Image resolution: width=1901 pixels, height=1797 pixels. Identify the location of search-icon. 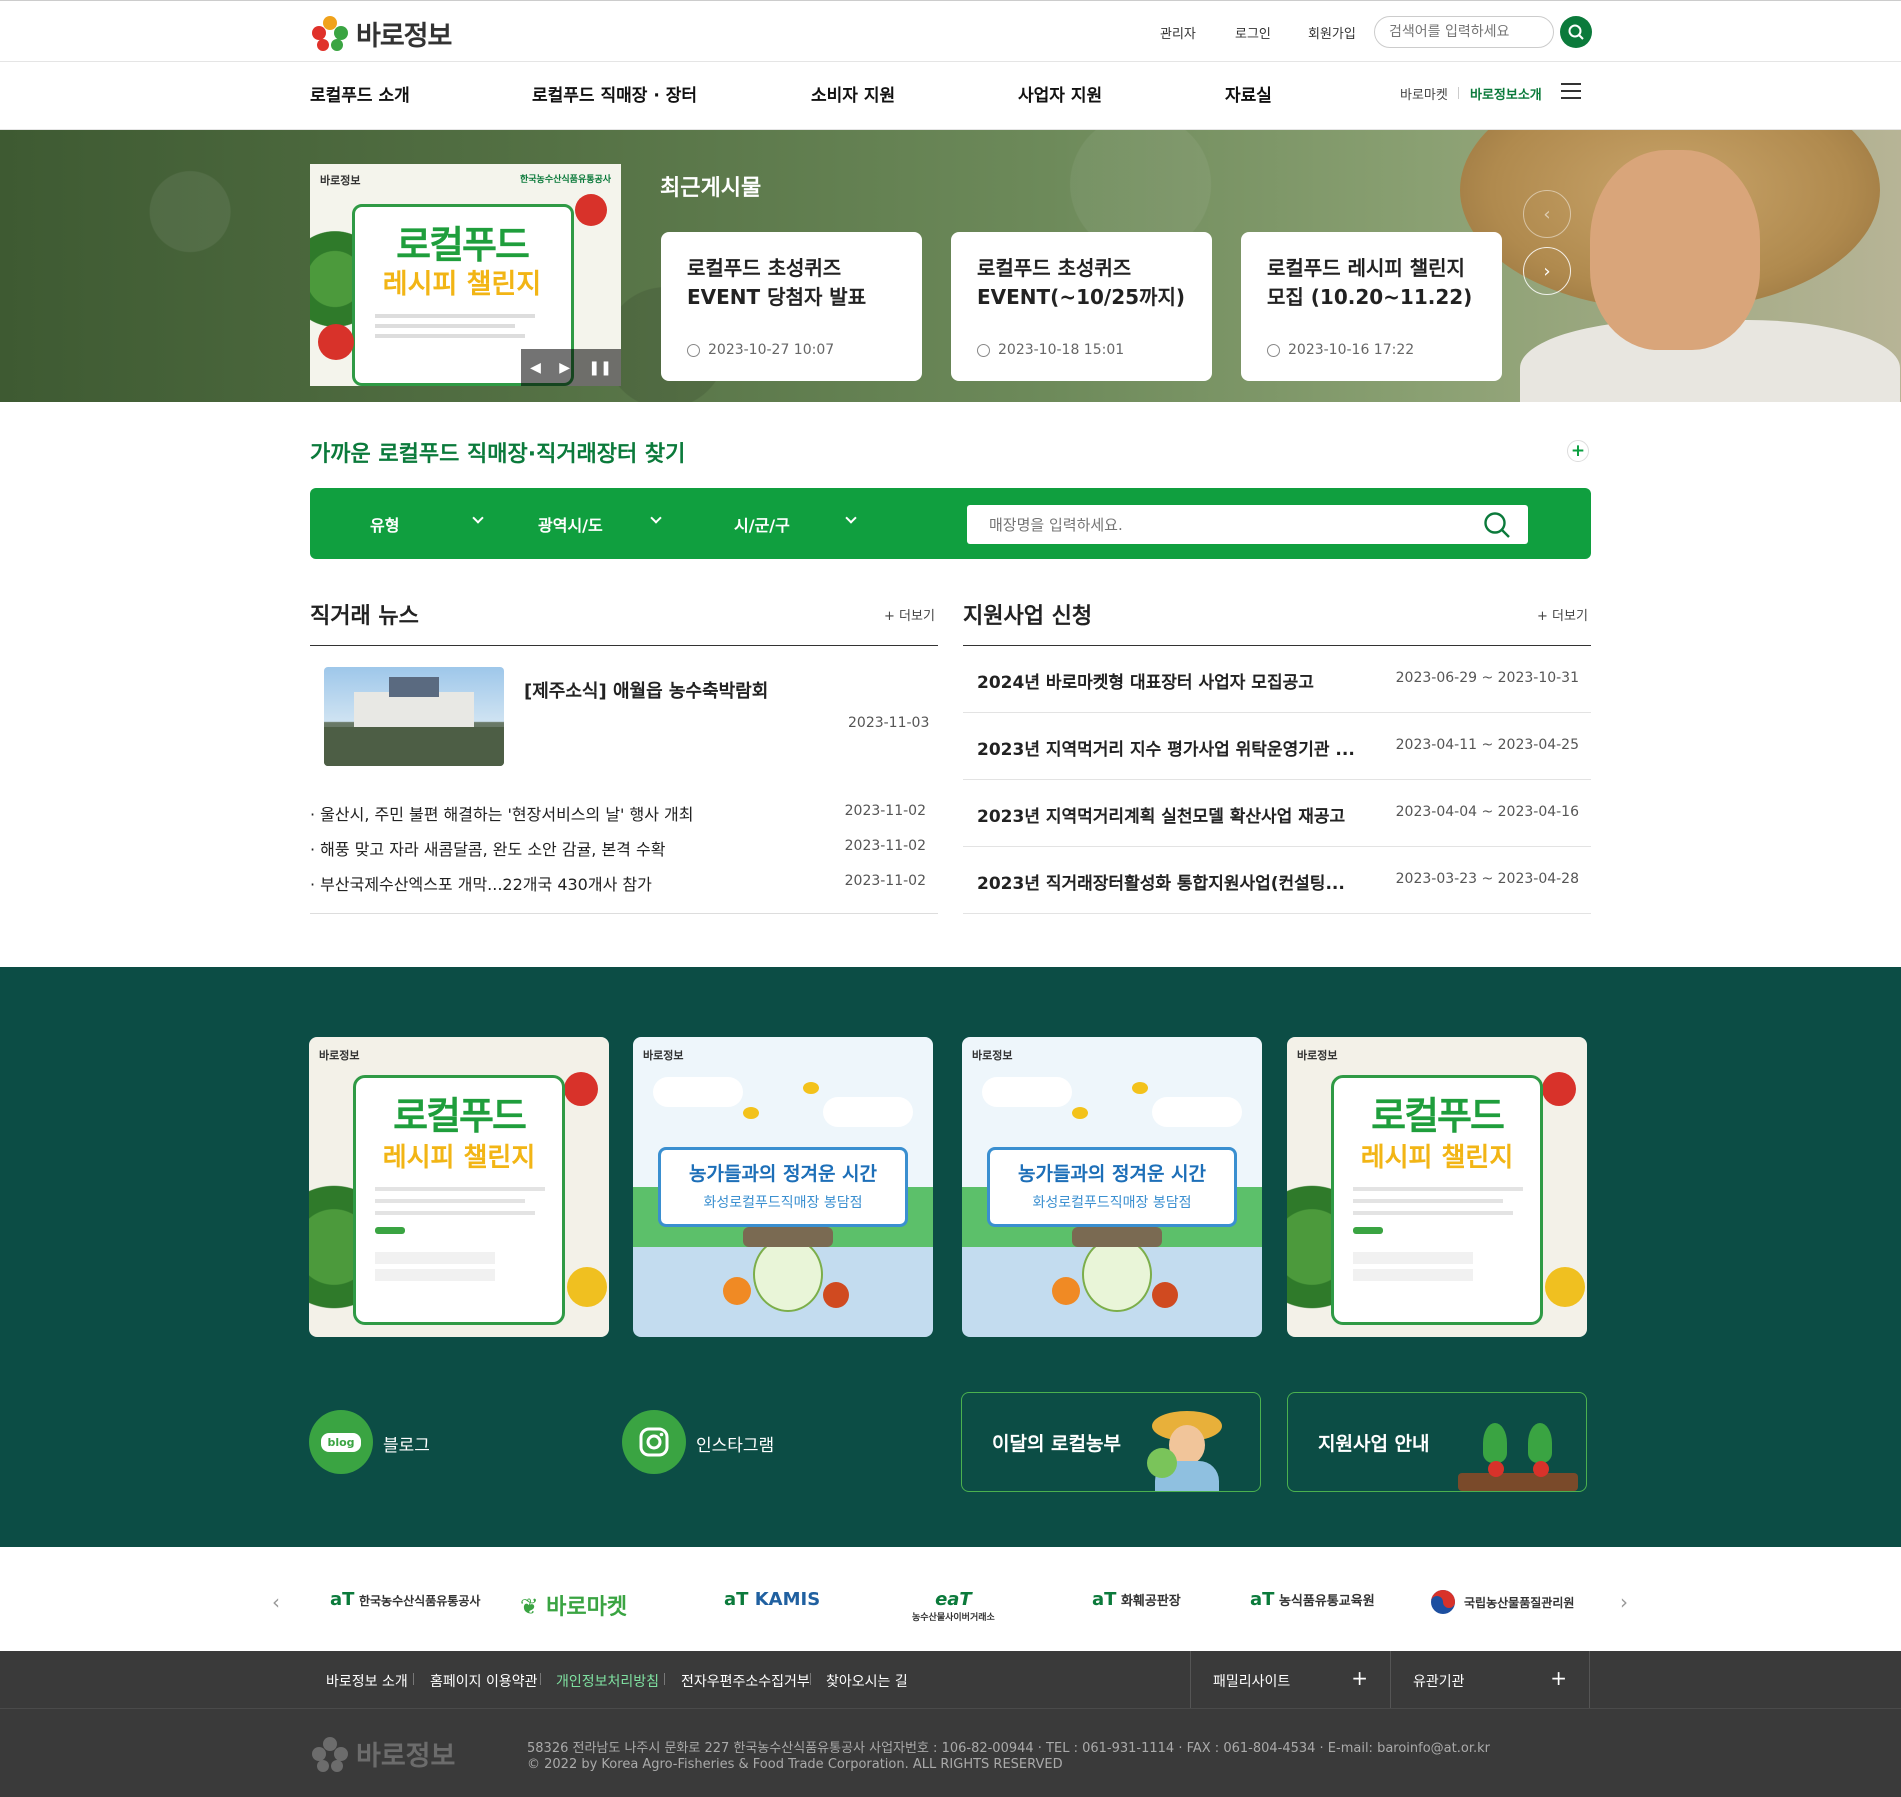
(1576, 32).